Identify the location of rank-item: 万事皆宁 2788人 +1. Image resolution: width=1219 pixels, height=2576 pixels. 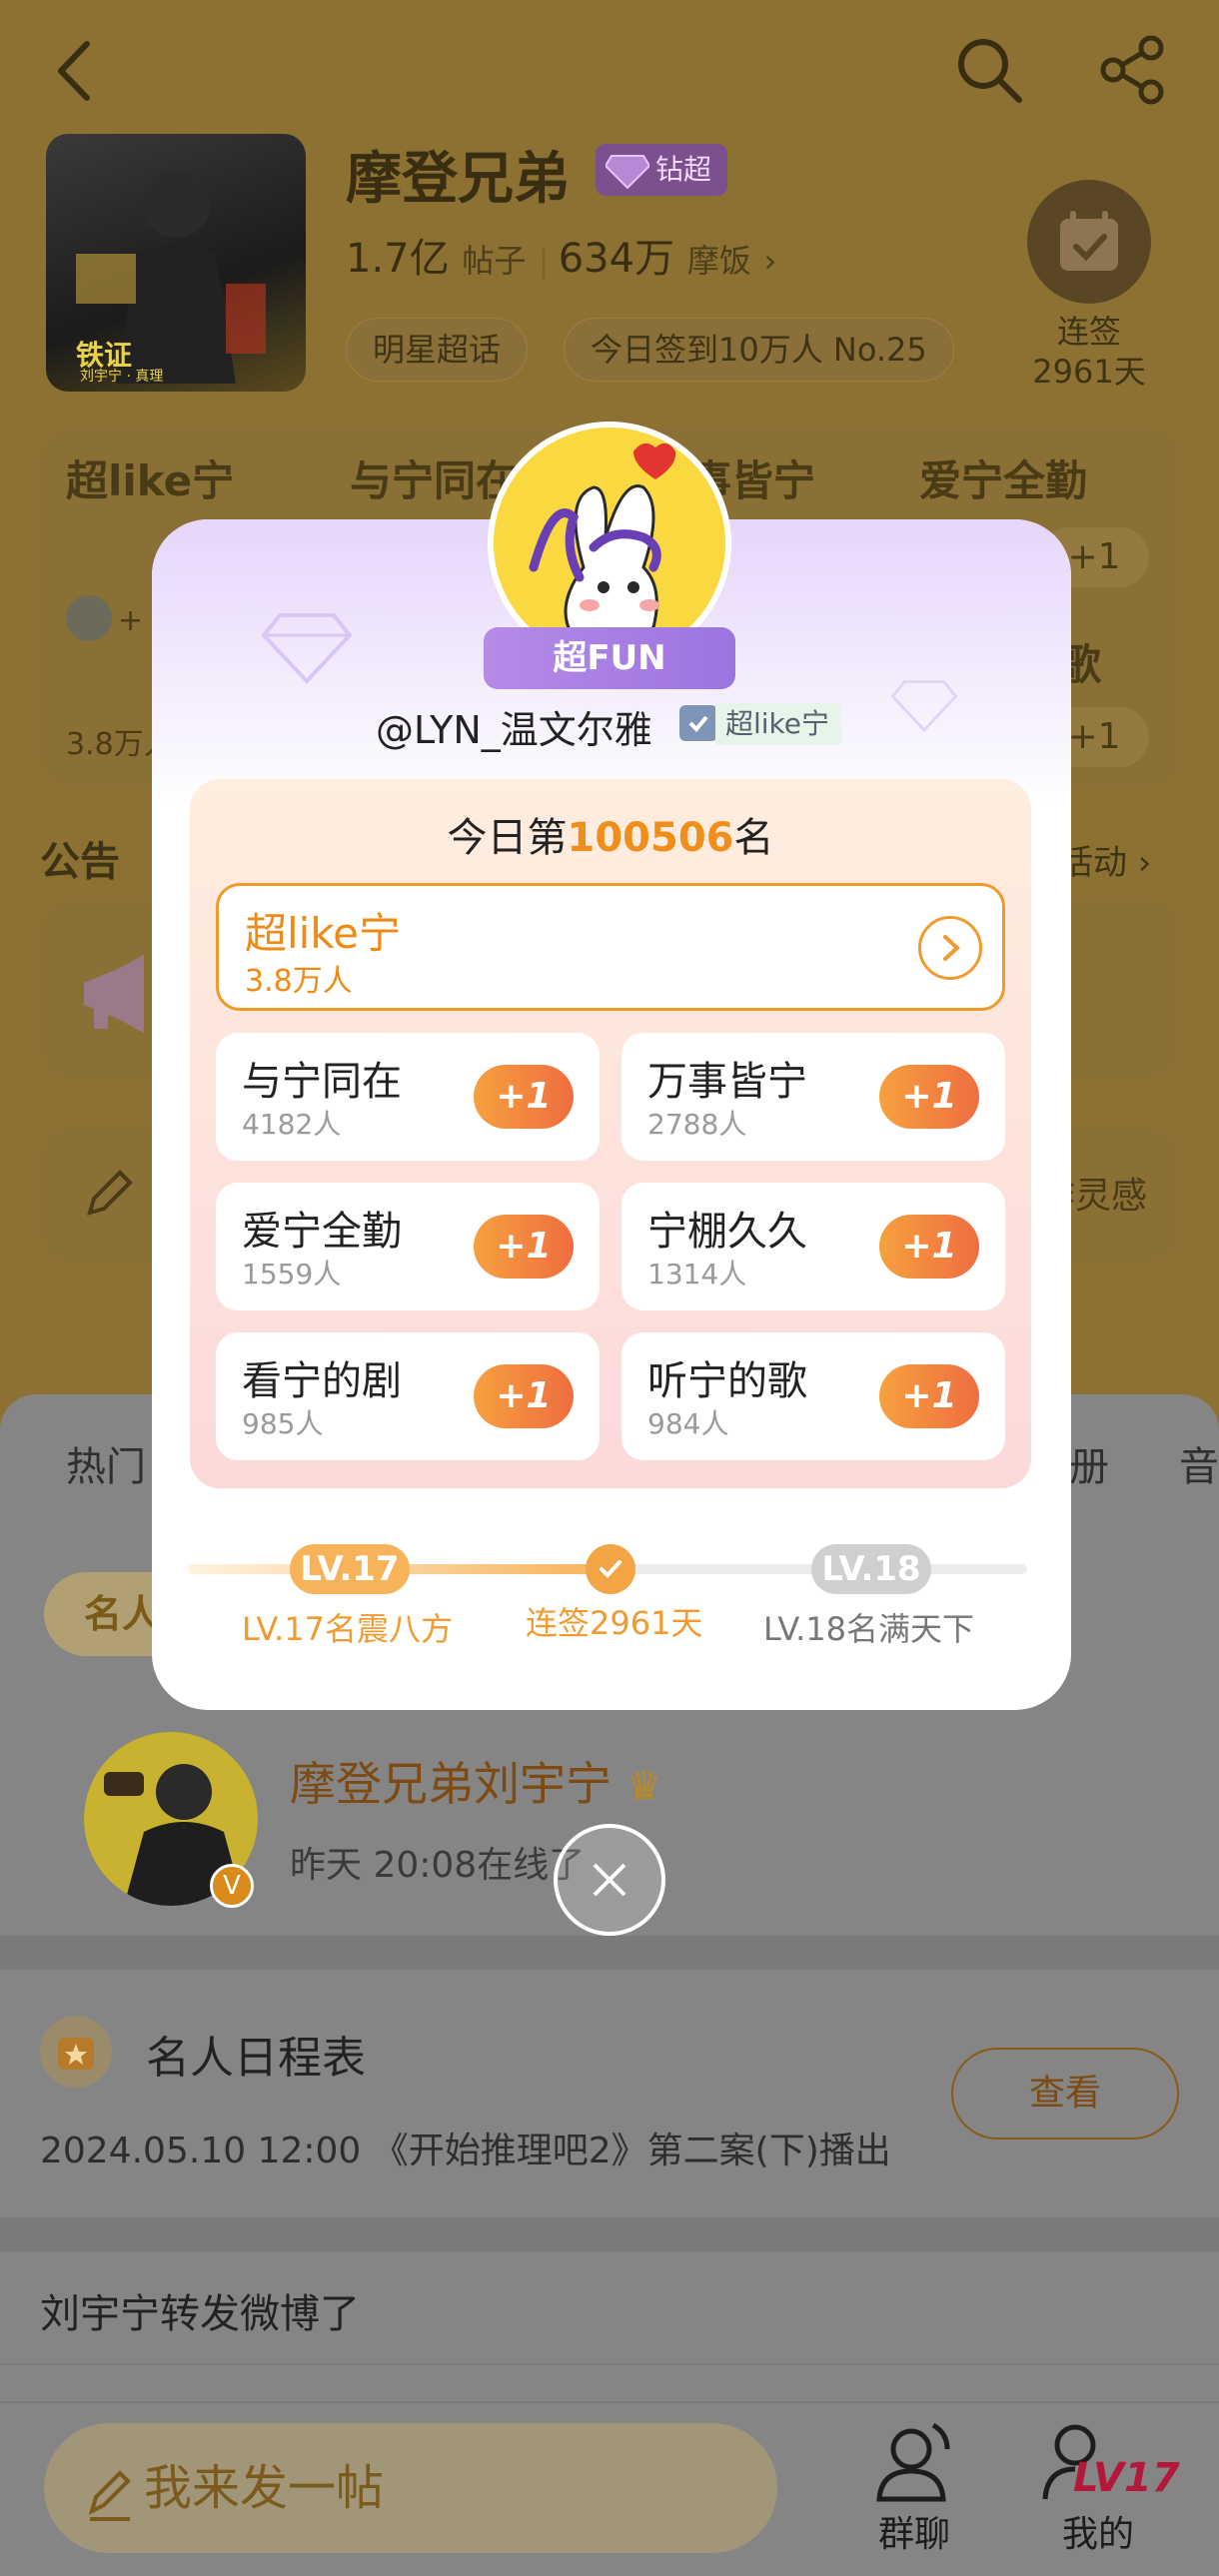
(813, 1097).